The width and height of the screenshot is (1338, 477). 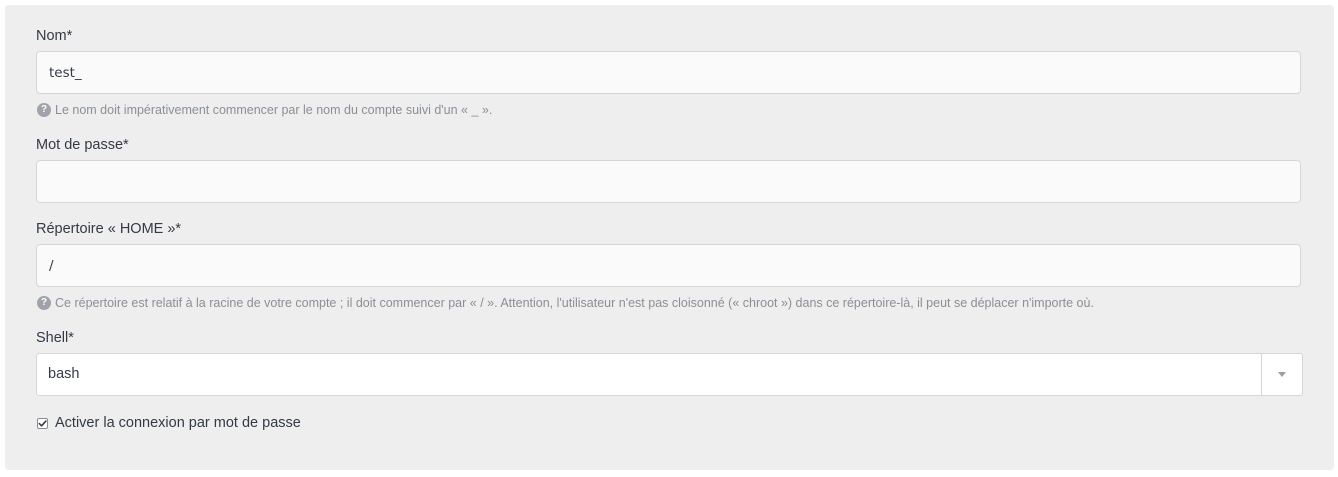 What do you see at coordinates (109, 229) in the screenshot?
I see `home-label: Répertoire « HOME »*` at bounding box center [109, 229].